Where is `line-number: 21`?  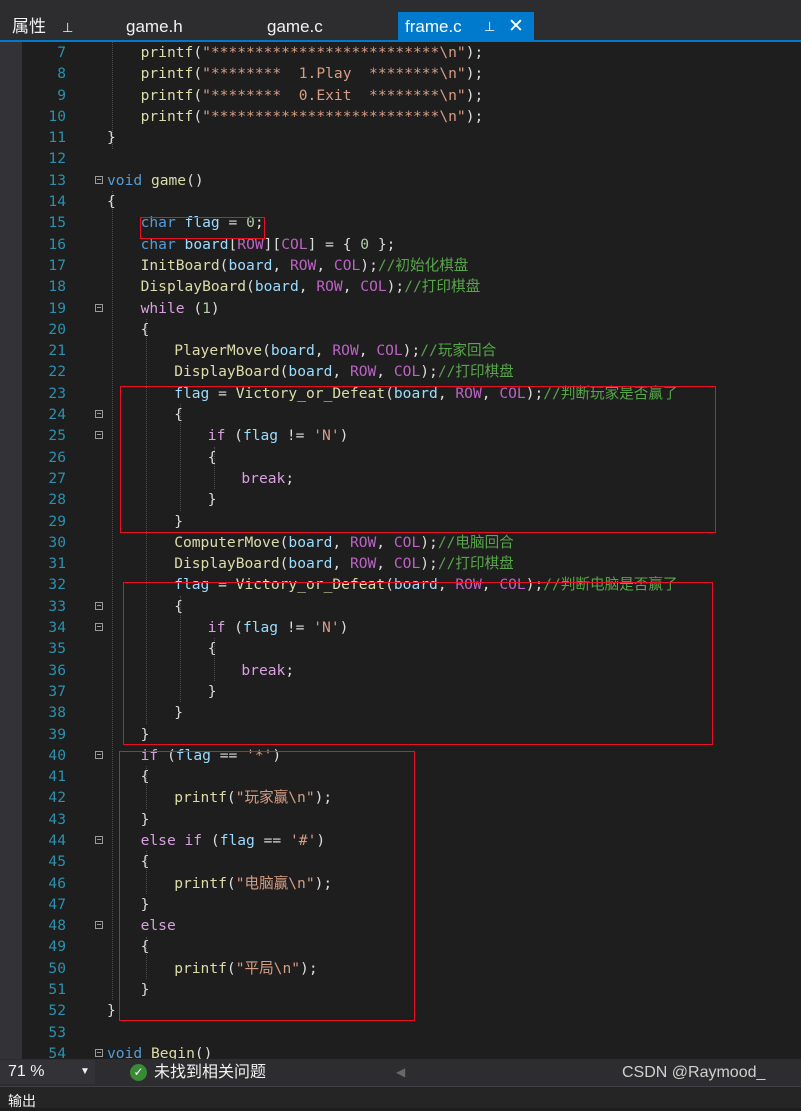
line-number: 21 is located at coordinates (57, 351).